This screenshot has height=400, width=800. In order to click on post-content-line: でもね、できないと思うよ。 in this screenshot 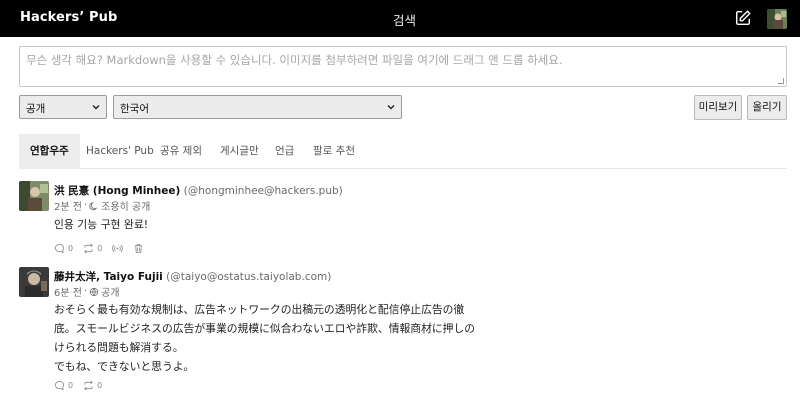, I will do `click(124, 366)`.